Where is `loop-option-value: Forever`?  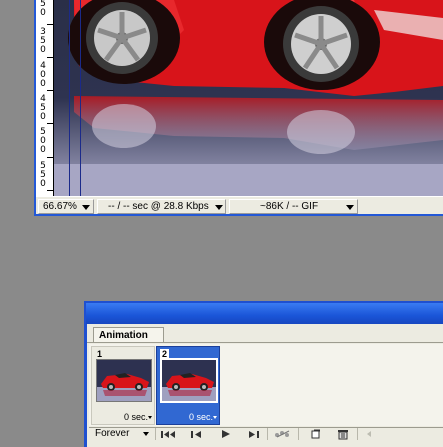 loop-option-value: Forever is located at coordinates (112, 433).